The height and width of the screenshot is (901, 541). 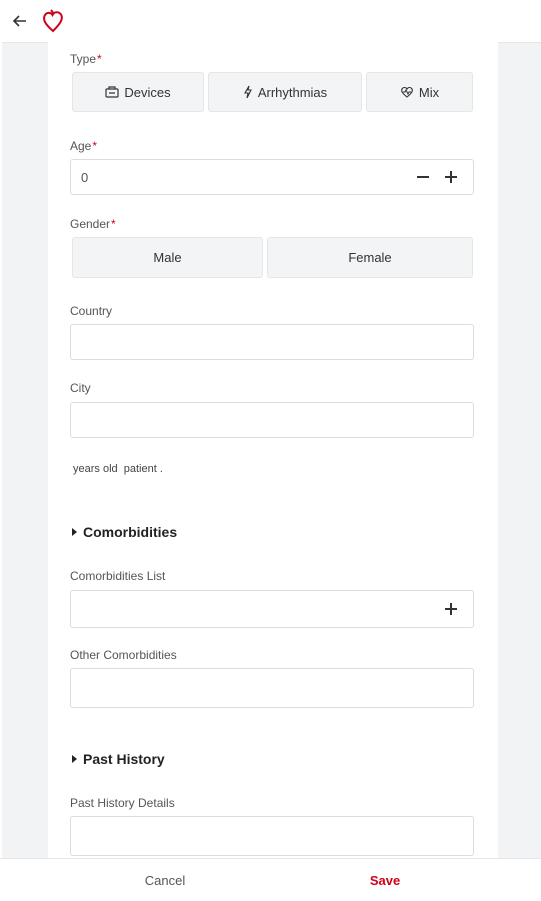 What do you see at coordinates (272, 420) in the screenshot?
I see `city-field` at bounding box center [272, 420].